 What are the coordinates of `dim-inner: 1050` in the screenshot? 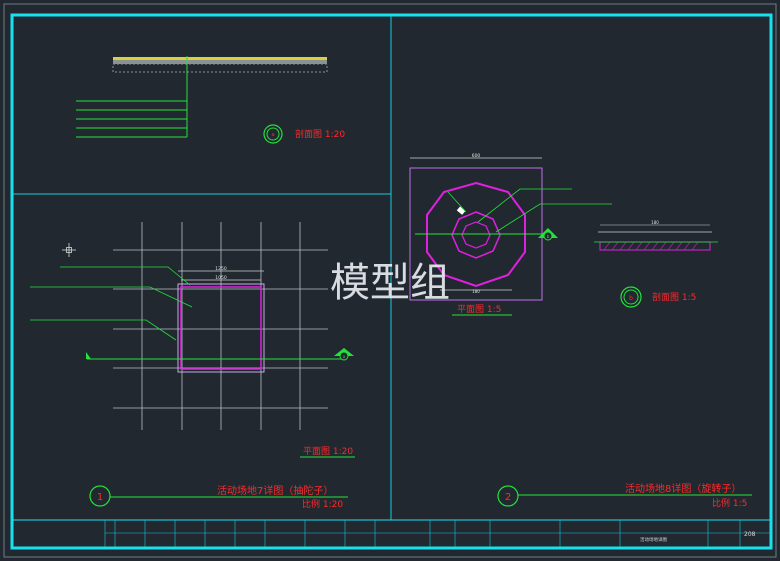 It's located at (221, 278).